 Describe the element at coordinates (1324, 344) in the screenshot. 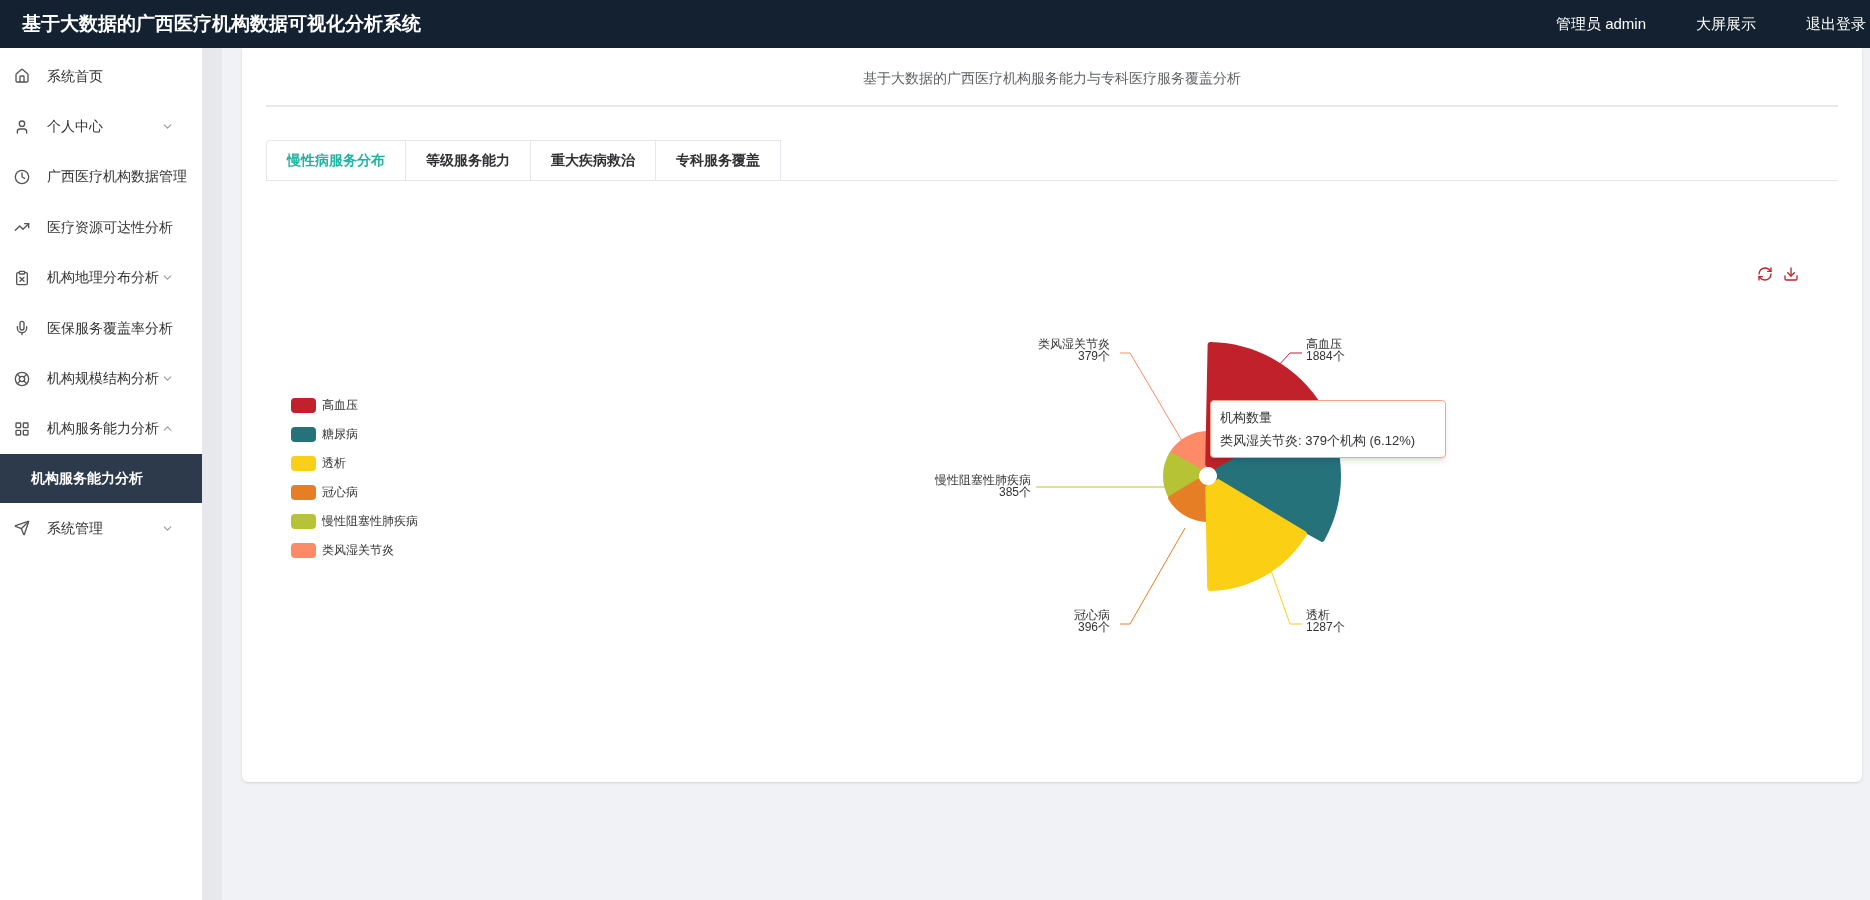

I see `slice-label: 高血压` at that location.